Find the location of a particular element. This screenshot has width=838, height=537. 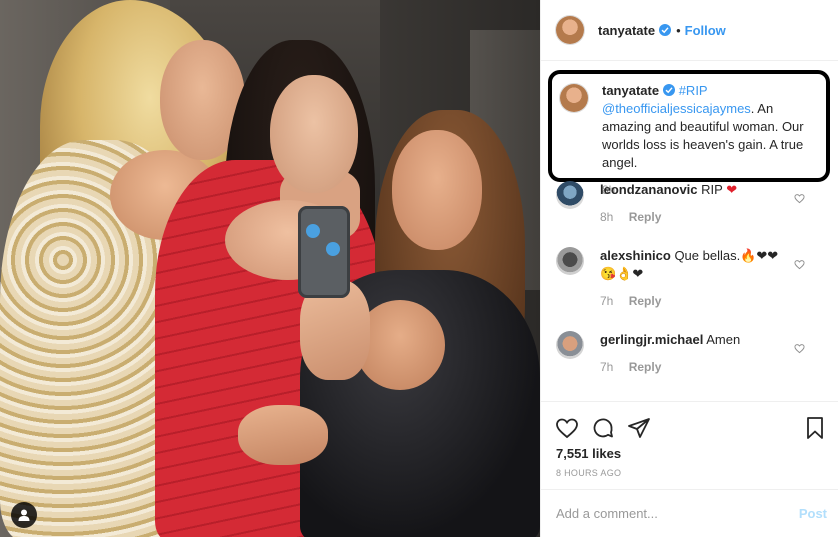

post-actions: 7,551 likes 8 HOURS AGO is located at coordinates (689, 445).